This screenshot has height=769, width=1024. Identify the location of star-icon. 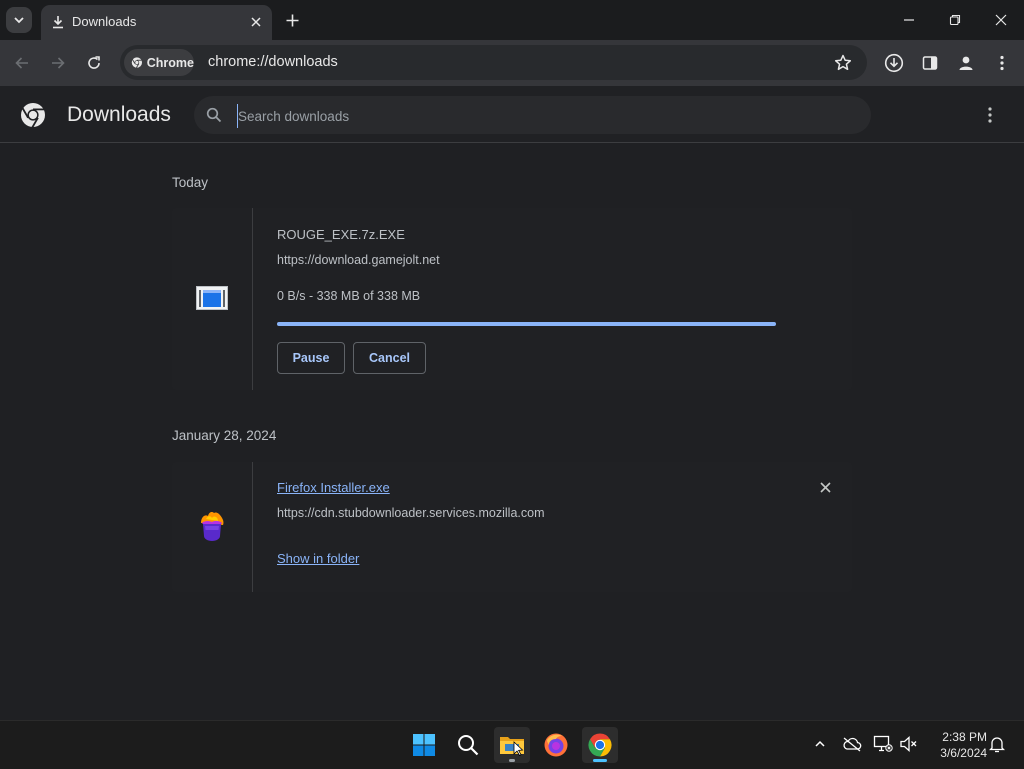
(843, 62).